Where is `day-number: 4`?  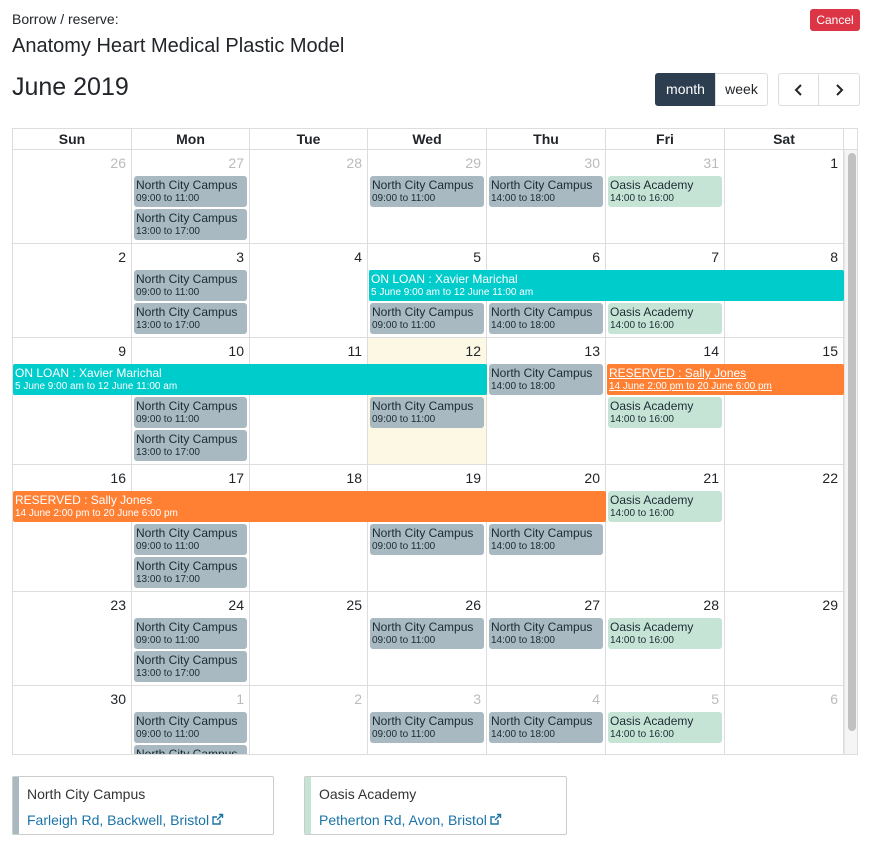 day-number: 4 is located at coordinates (596, 699).